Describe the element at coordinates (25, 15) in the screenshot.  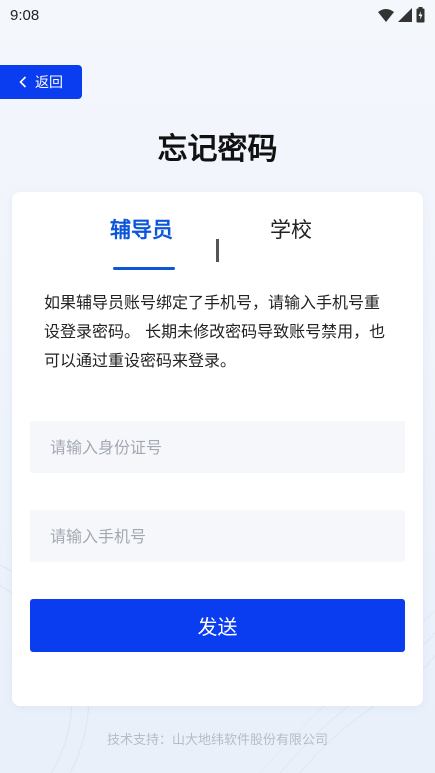
I see `status-time: 9:08` at that location.